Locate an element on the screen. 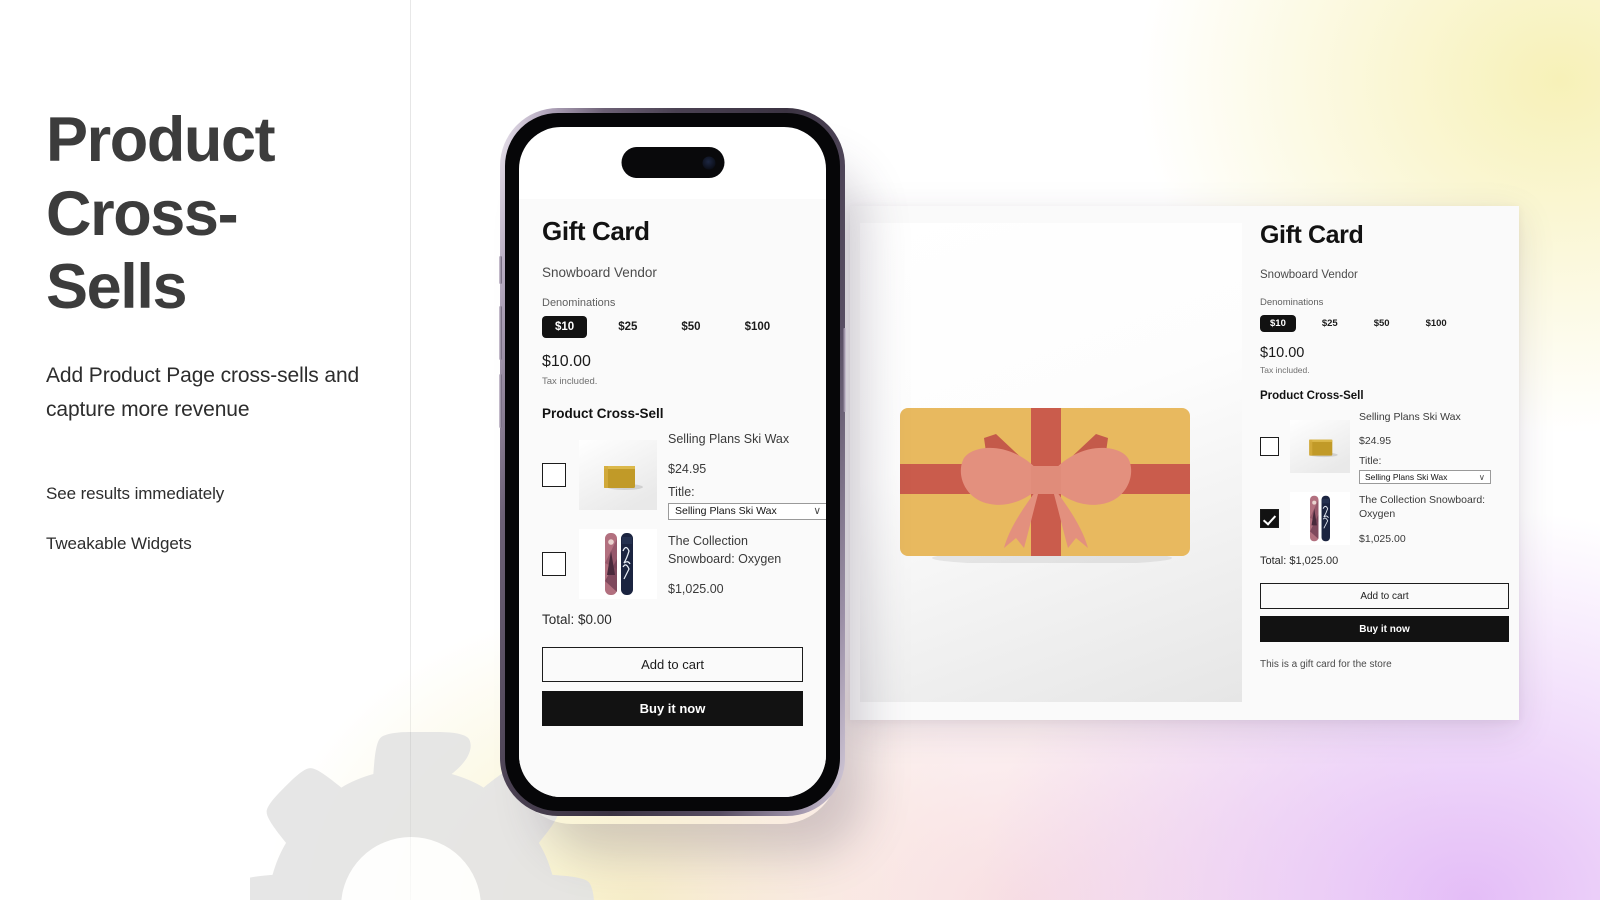  volume-up-button is located at coordinates (500, 333).